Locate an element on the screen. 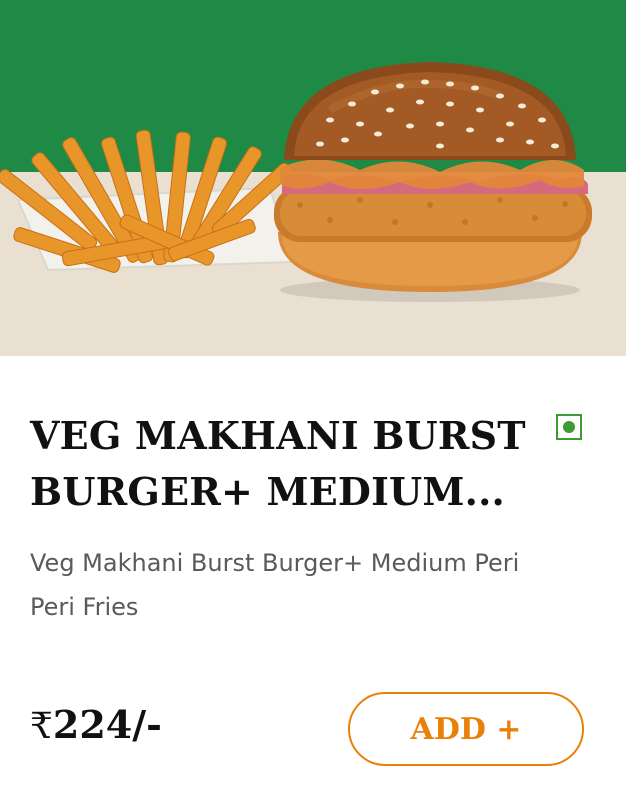  product-price: ₹224/- is located at coordinates (96, 724).